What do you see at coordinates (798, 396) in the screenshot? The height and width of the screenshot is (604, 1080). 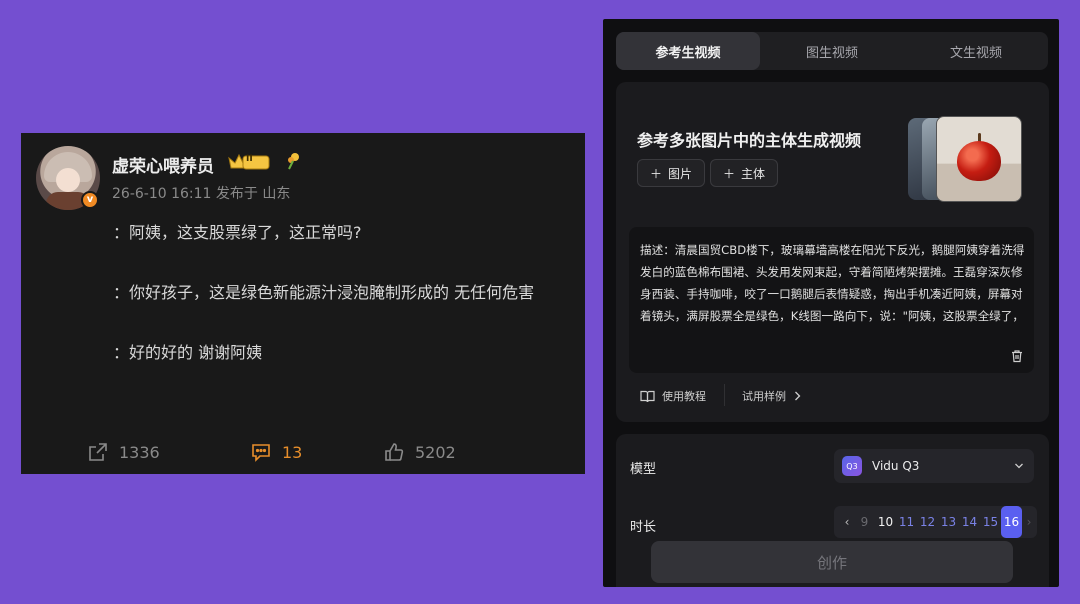 I see `chevron-right-icon` at bounding box center [798, 396].